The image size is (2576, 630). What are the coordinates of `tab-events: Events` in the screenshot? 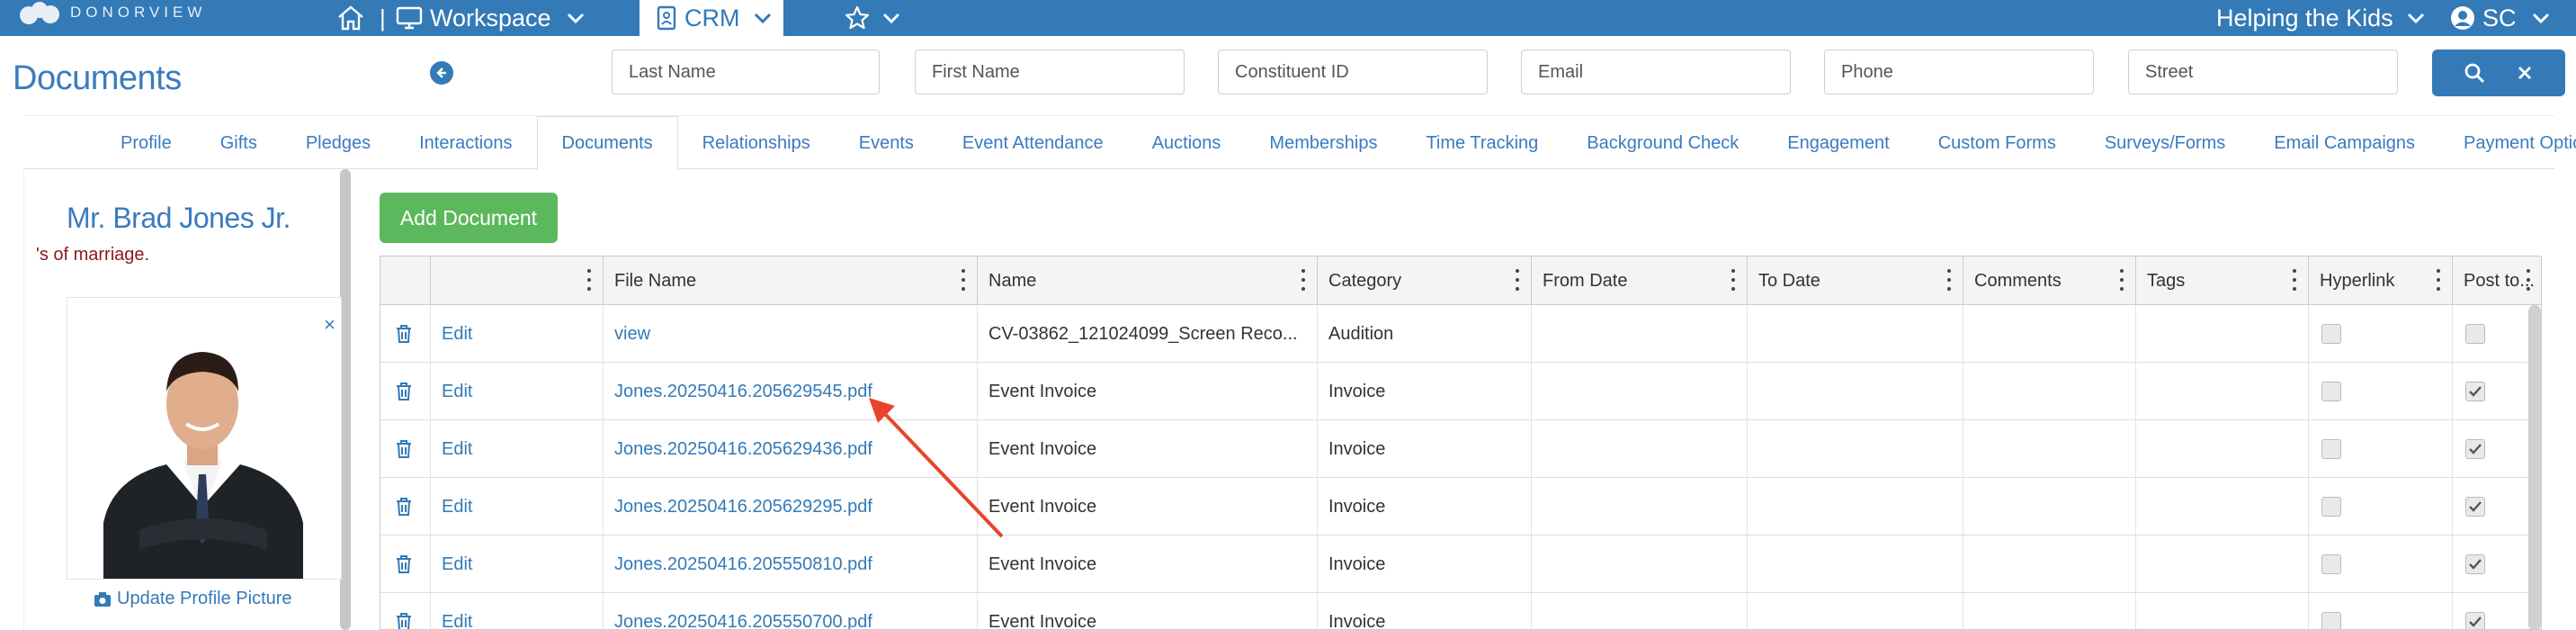 It's located at (886, 143).